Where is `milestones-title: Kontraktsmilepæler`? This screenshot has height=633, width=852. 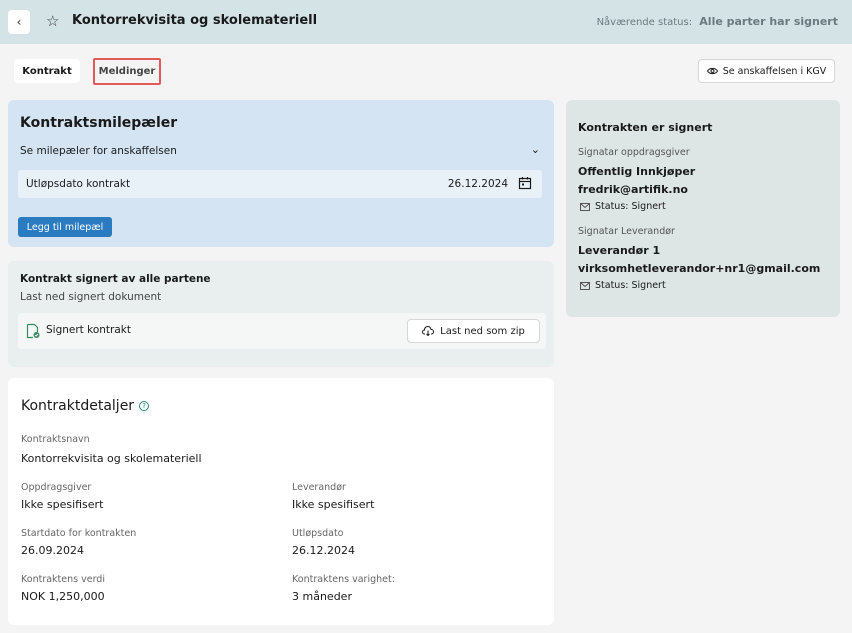
milestones-title: Kontraktsmilepæler is located at coordinates (99, 123).